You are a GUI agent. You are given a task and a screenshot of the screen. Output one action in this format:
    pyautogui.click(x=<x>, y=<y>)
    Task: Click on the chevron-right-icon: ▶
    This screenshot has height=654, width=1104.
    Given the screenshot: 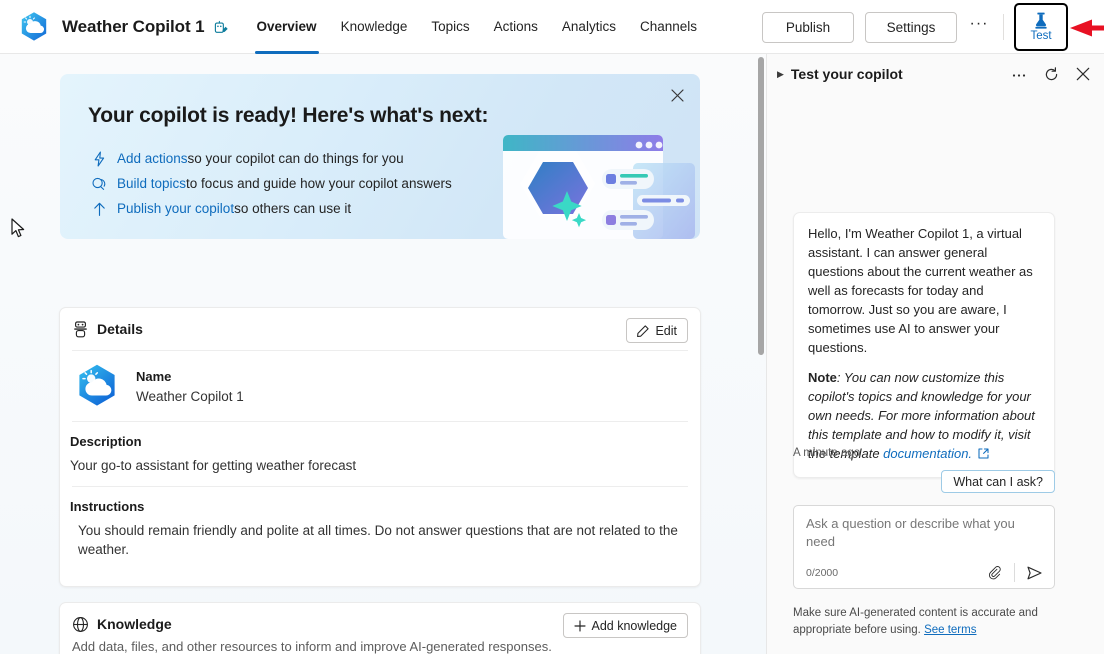 What is the action you would take?
    pyautogui.click(x=780, y=74)
    